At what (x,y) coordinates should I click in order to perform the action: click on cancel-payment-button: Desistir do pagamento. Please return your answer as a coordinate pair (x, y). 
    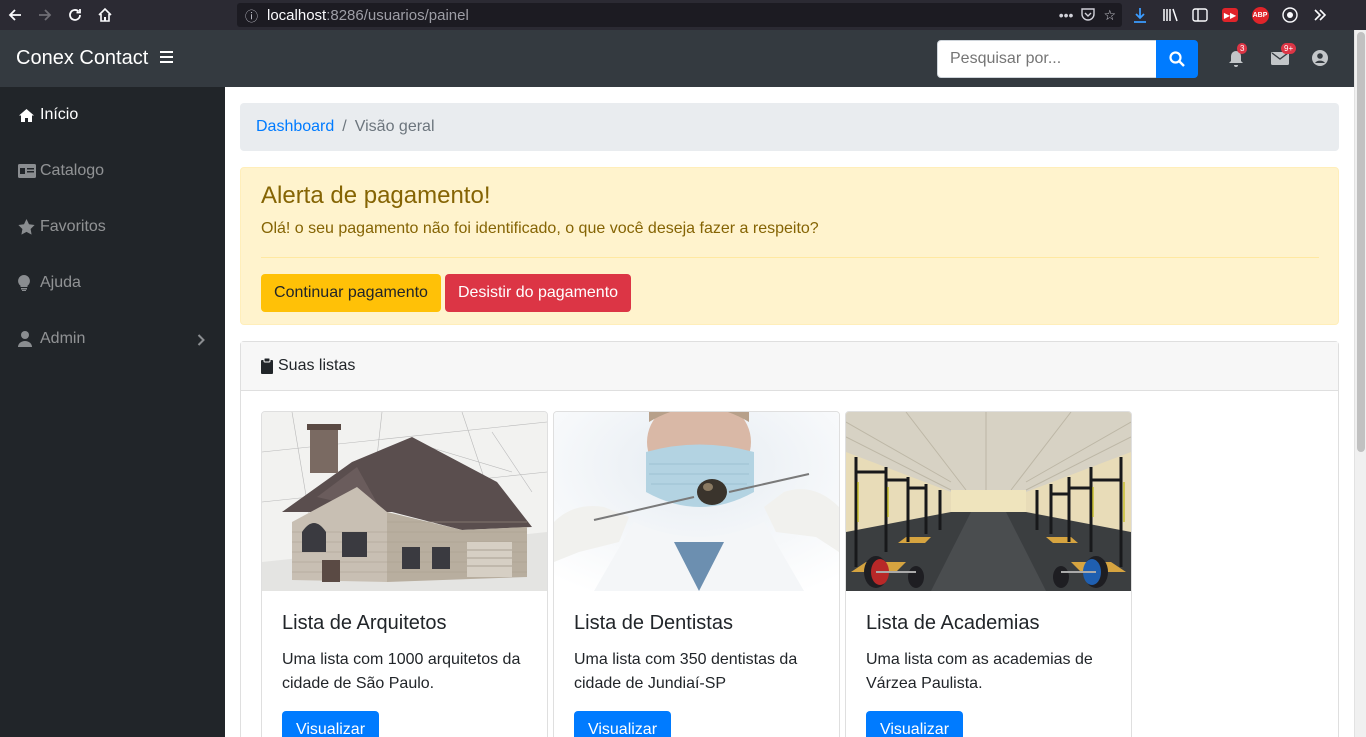
    Looking at the image, I should click on (538, 293).